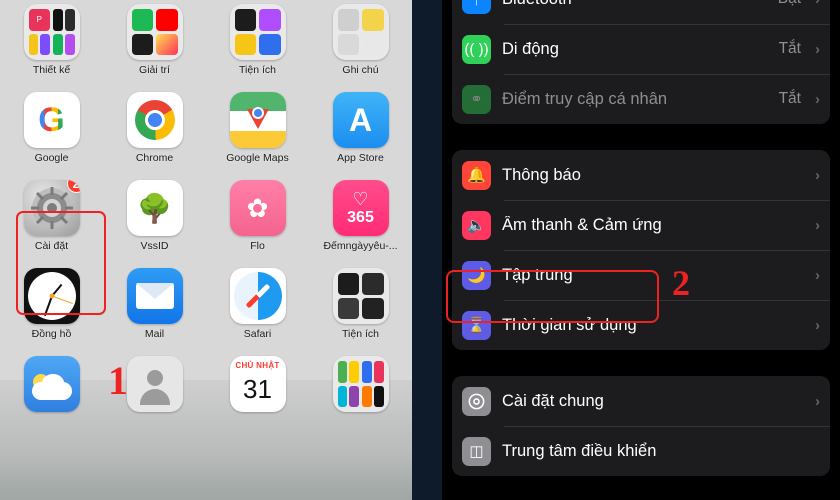 The width and height of the screenshot is (840, 500). I want to click on app-label: Safari, so click(257, 334).